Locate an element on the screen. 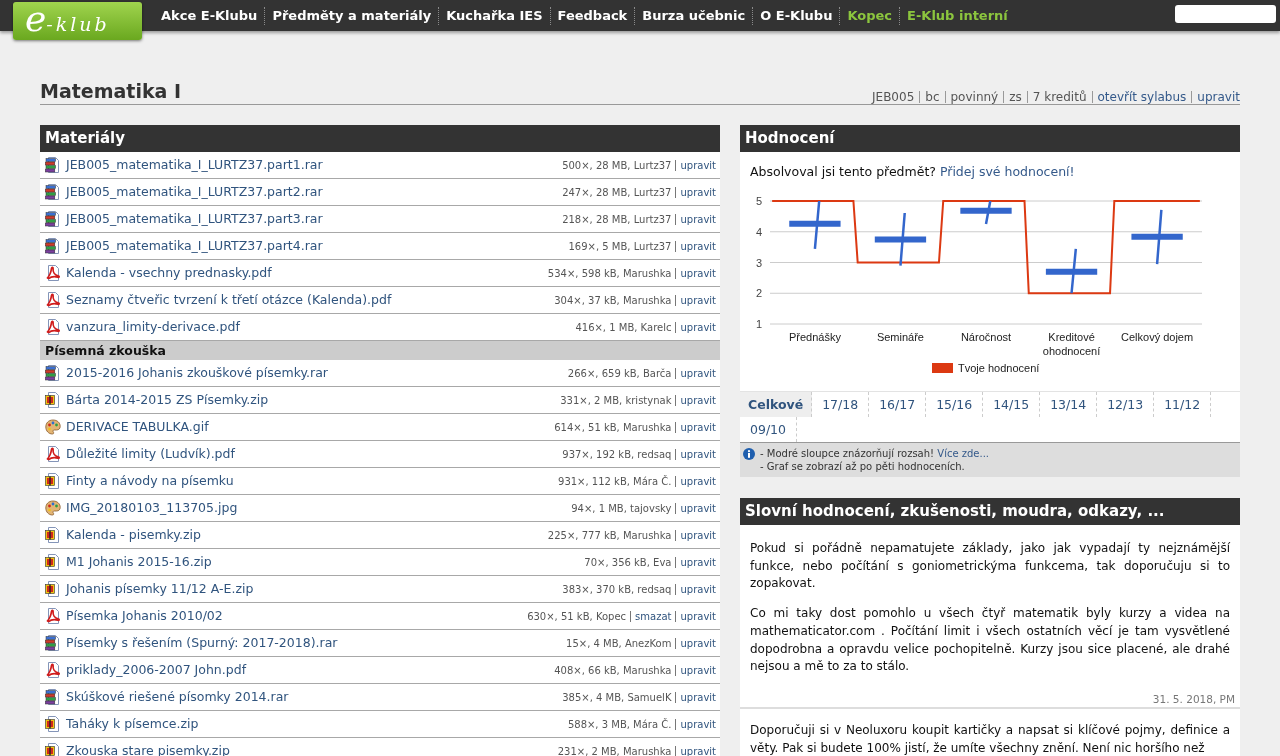 The height and width of the screenshot is (756, 1280). file-info: 225×, 777 kB, Marushka is located at coordinates (609, 535).